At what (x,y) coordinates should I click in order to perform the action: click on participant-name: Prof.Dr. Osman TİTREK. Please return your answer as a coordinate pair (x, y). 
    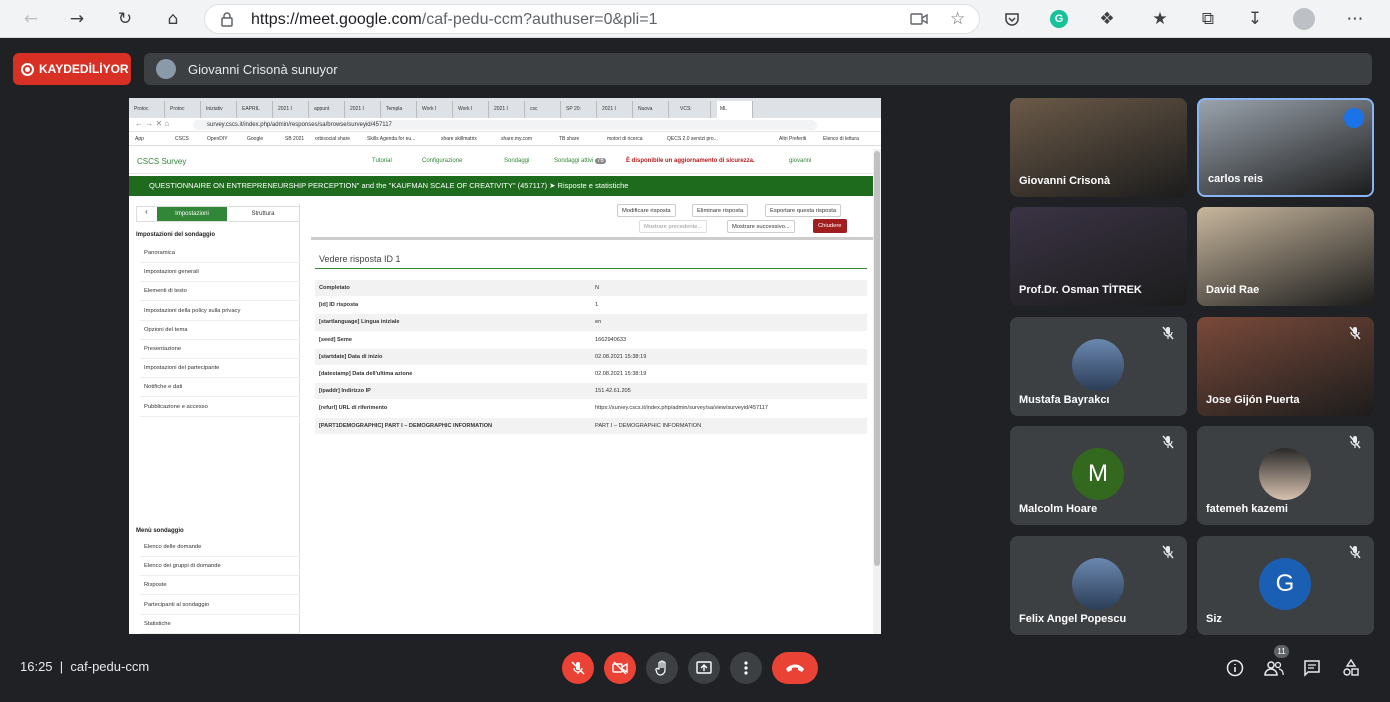
    Looking at the image, I should click on (1080, 290).